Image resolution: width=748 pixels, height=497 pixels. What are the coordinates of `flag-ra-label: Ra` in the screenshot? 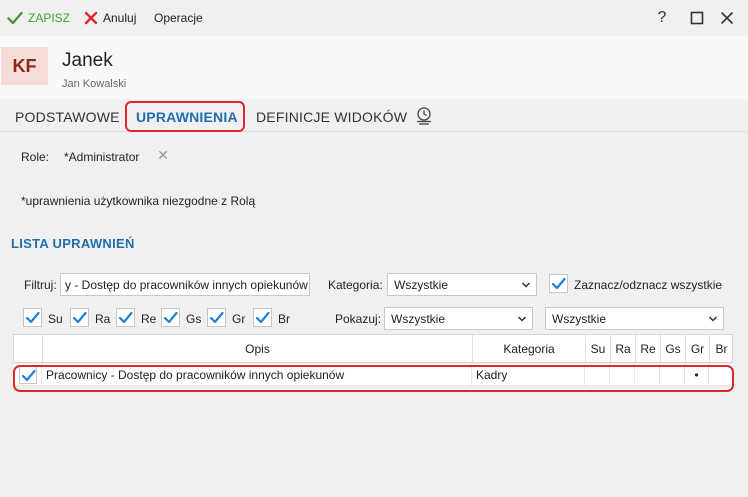 It's located at (103, 319).